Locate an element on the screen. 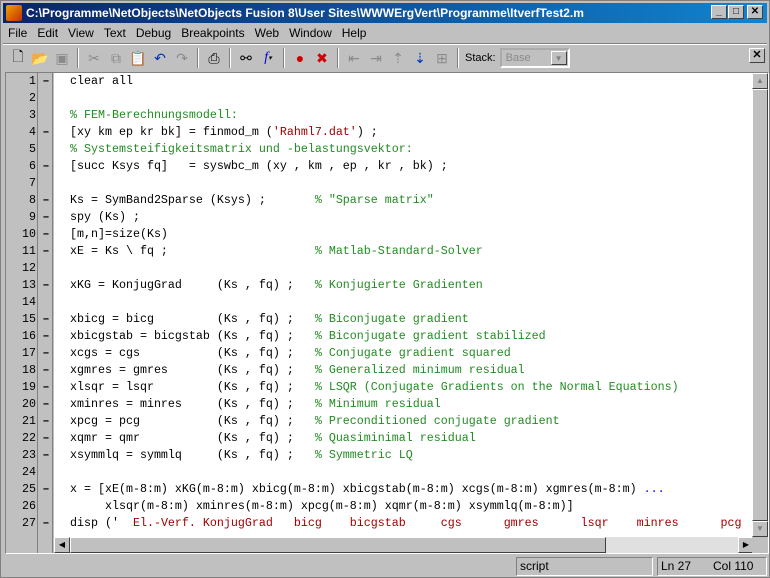  line-number: 7 is located at coordinates (32, 183).